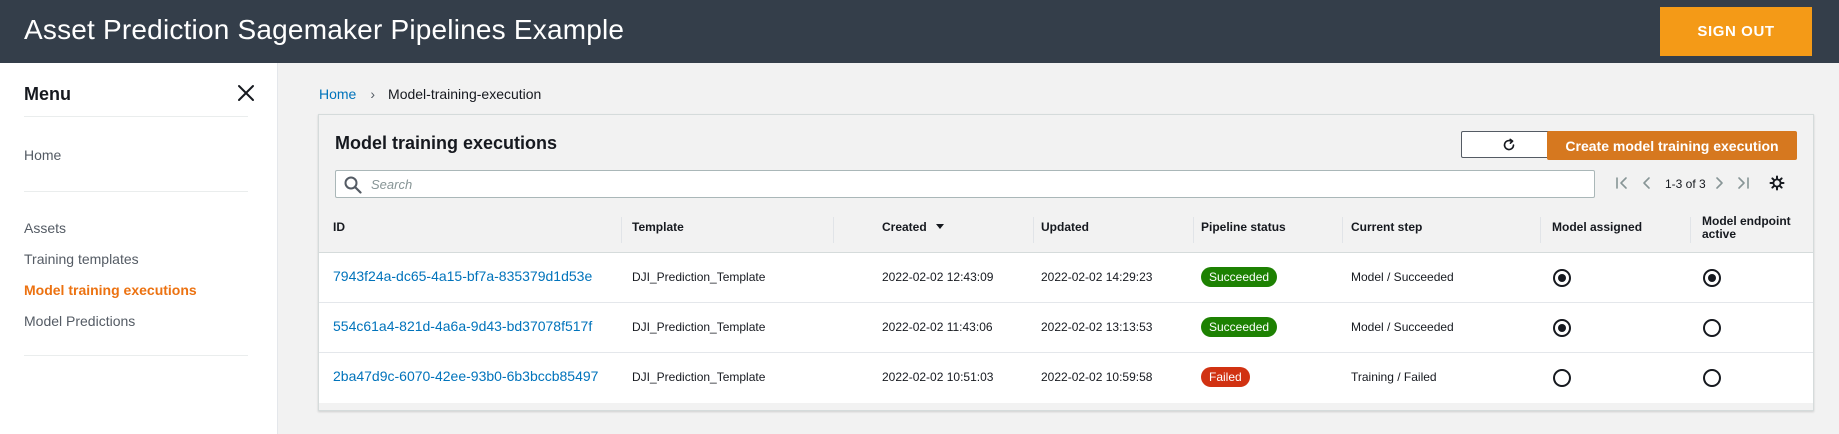 The width and height of the screenshot is (1839, 434). What do you see at coordinates (938, 277) in the screenshot?
I see `created-cell: 2022-02-02 12:43:09` at bounding box center [938, 277].